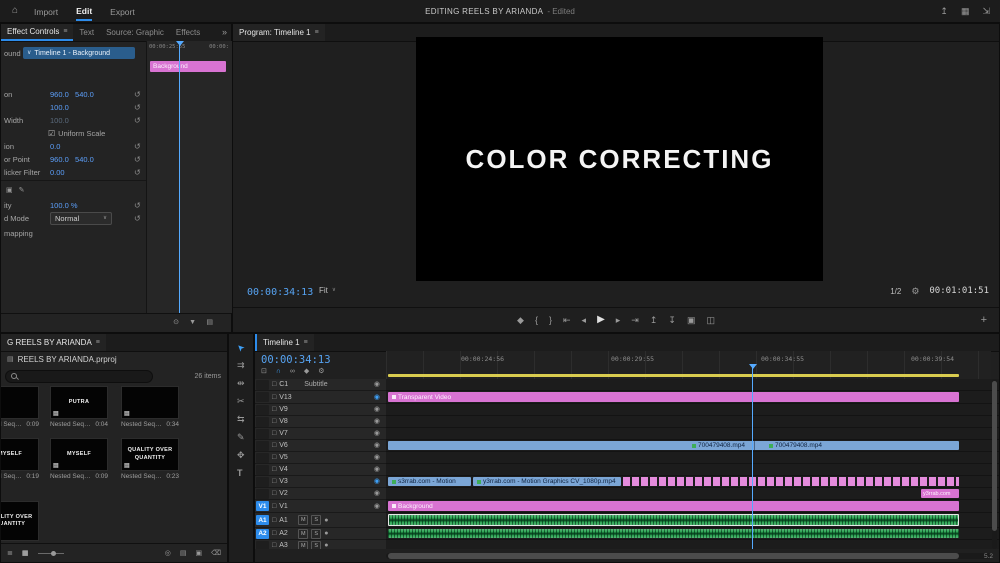 The width and height of the screenshot is (1000, 563). I want to click on param-opacity-value: 100.0 %, so click(64, 205).